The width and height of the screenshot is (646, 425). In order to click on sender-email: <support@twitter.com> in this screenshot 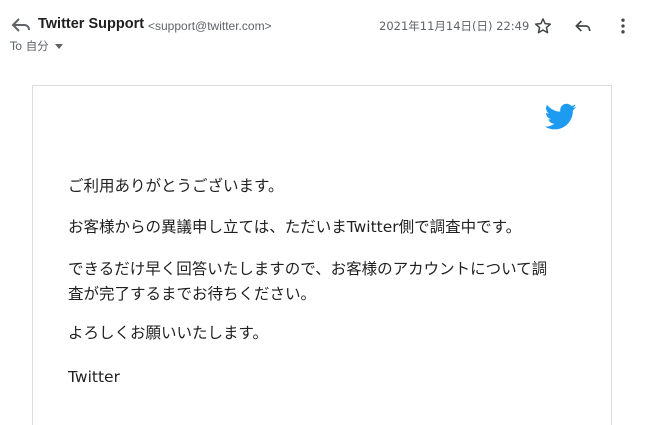, I will do `click(210, 26)`.